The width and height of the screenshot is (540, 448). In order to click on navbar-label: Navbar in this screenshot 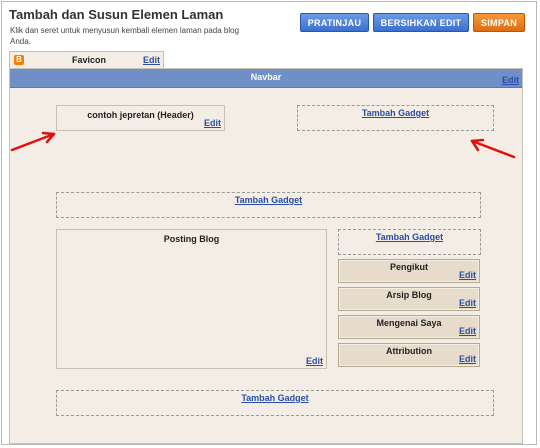, I will do `click(266, 77)`.